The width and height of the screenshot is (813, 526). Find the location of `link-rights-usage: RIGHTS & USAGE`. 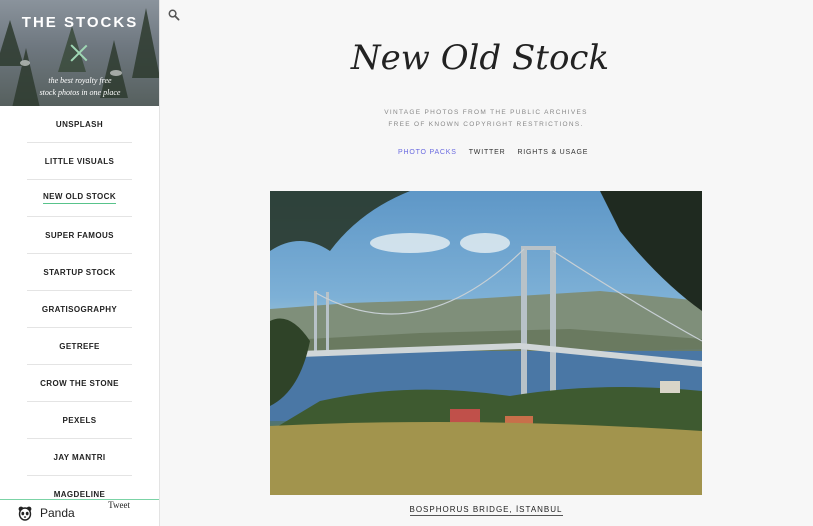

link-rights-usage: RIGHTS & USAGE is located at coordinates (552, 152).